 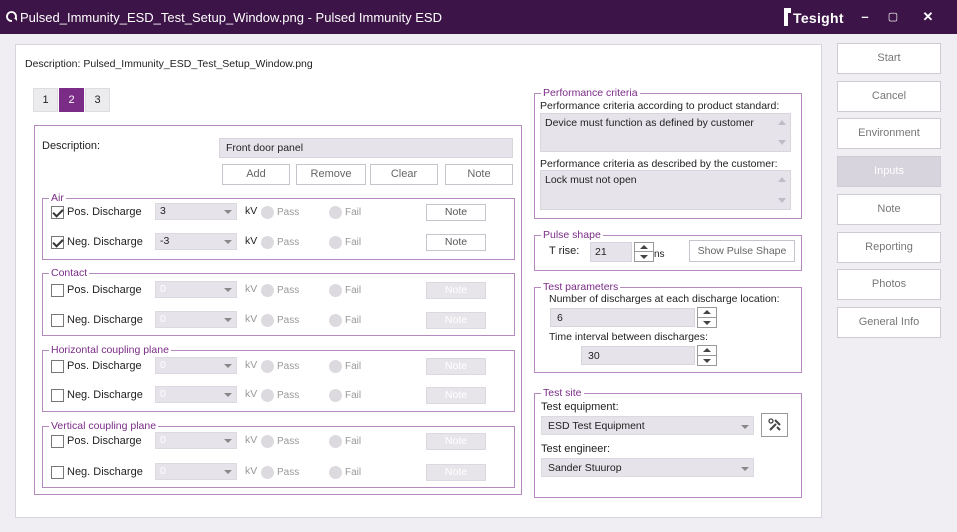 I want to click on discharges-spinner, so click(x=707, y=317).